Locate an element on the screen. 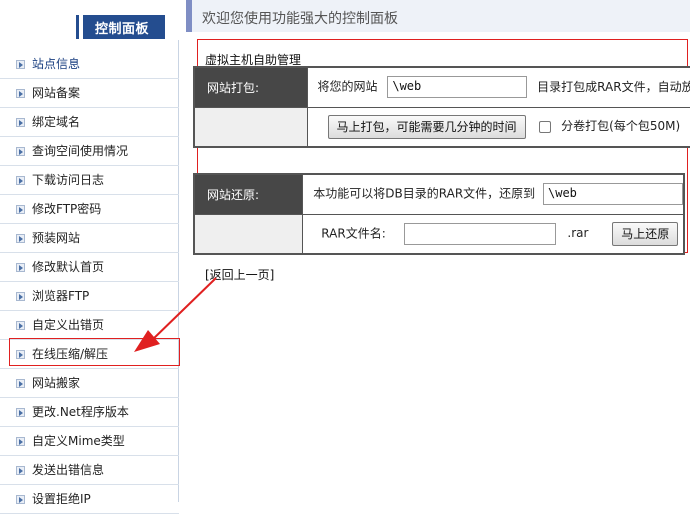 The width and height of the screenshot is (690, 514). sidebar-item-label: 设置拒绝IP is located at coordinates (61, 499).